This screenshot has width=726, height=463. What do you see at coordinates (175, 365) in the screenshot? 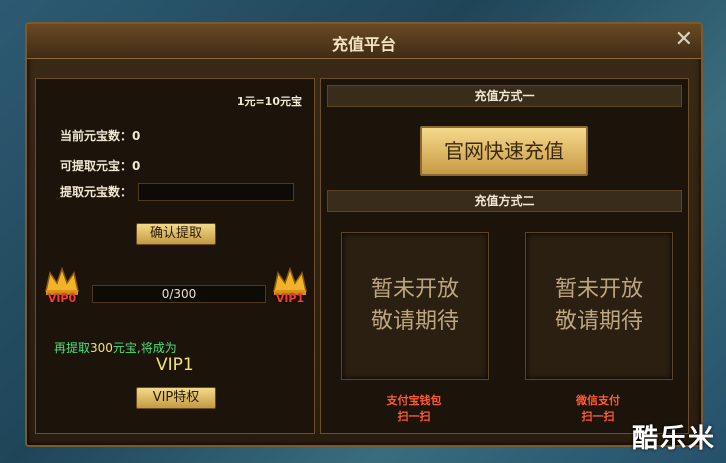
I see `next-vip-level: VIP1` at bounding box center [175, 365].